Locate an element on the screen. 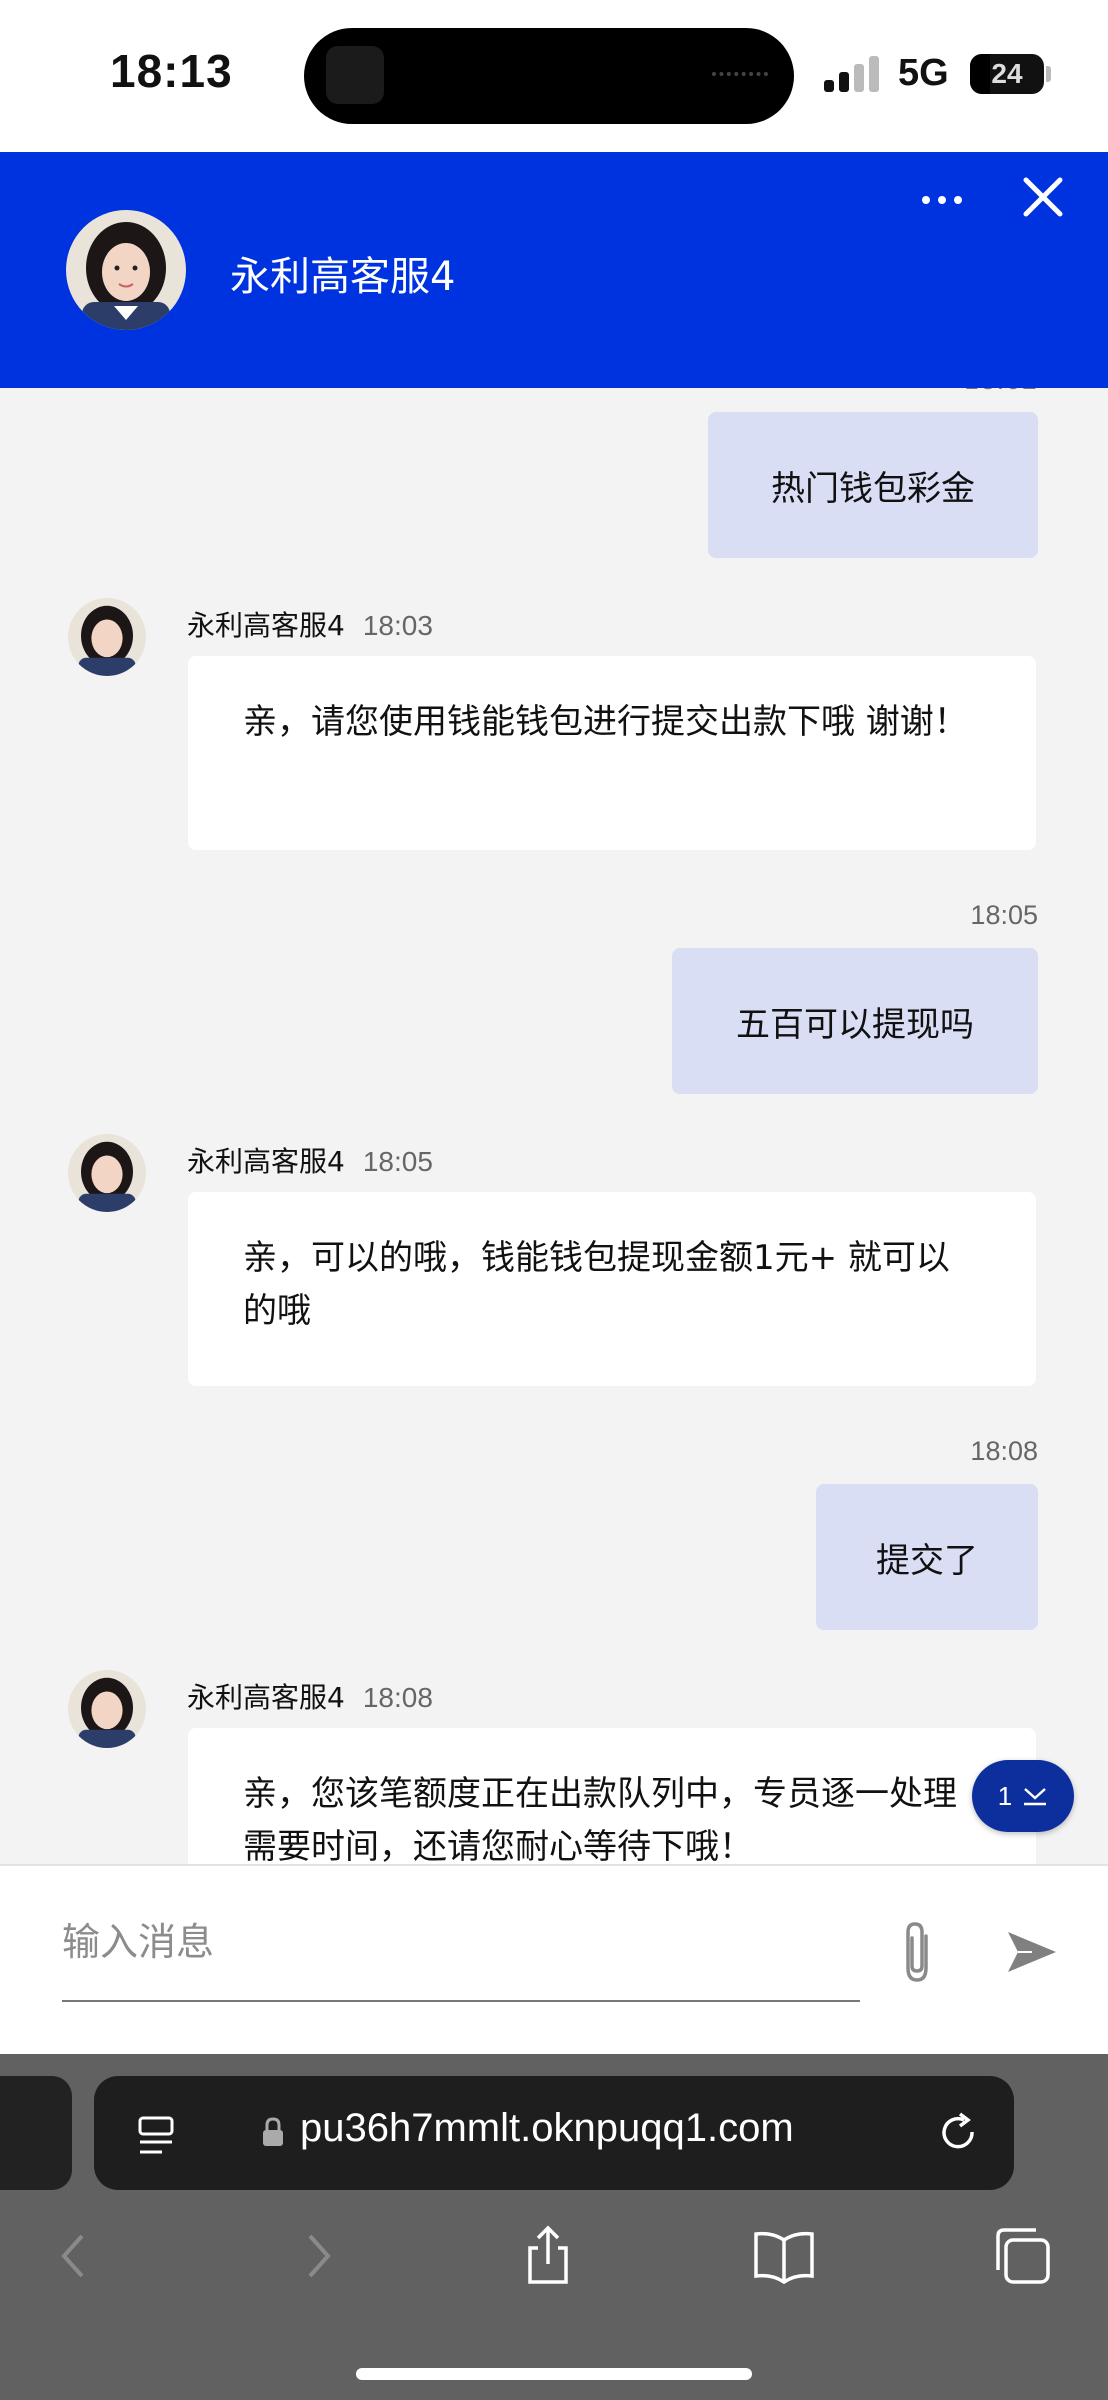 This screenshot has height=2400, width=1108. outgoing-message: 热门钱包彩金 is located at coordinates (873, 485).